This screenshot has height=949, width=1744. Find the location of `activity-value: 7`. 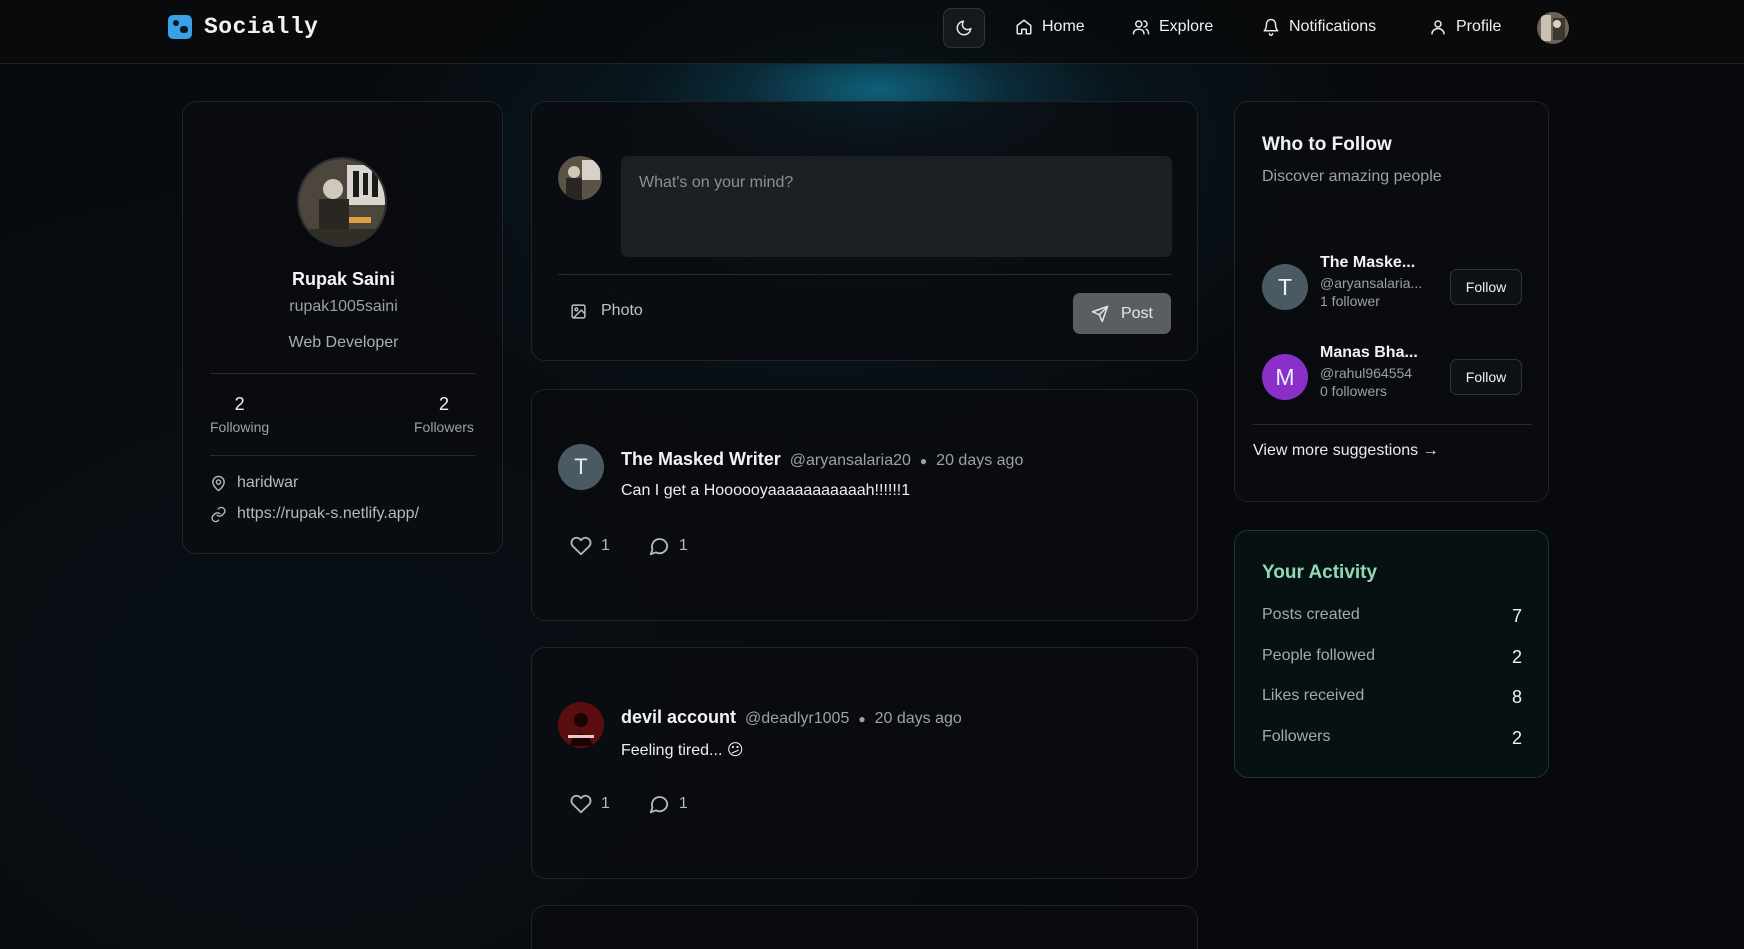

activity-value: 7 is located at coordinates (1516, 616).